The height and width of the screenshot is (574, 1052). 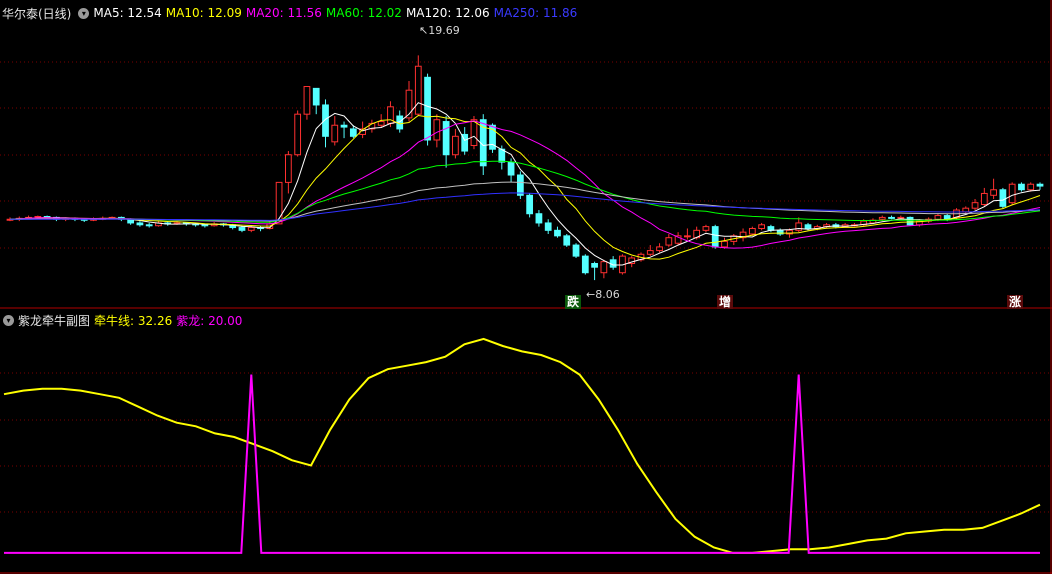 I want to click on arrow-icon: ←, so click(x=591, y=294).